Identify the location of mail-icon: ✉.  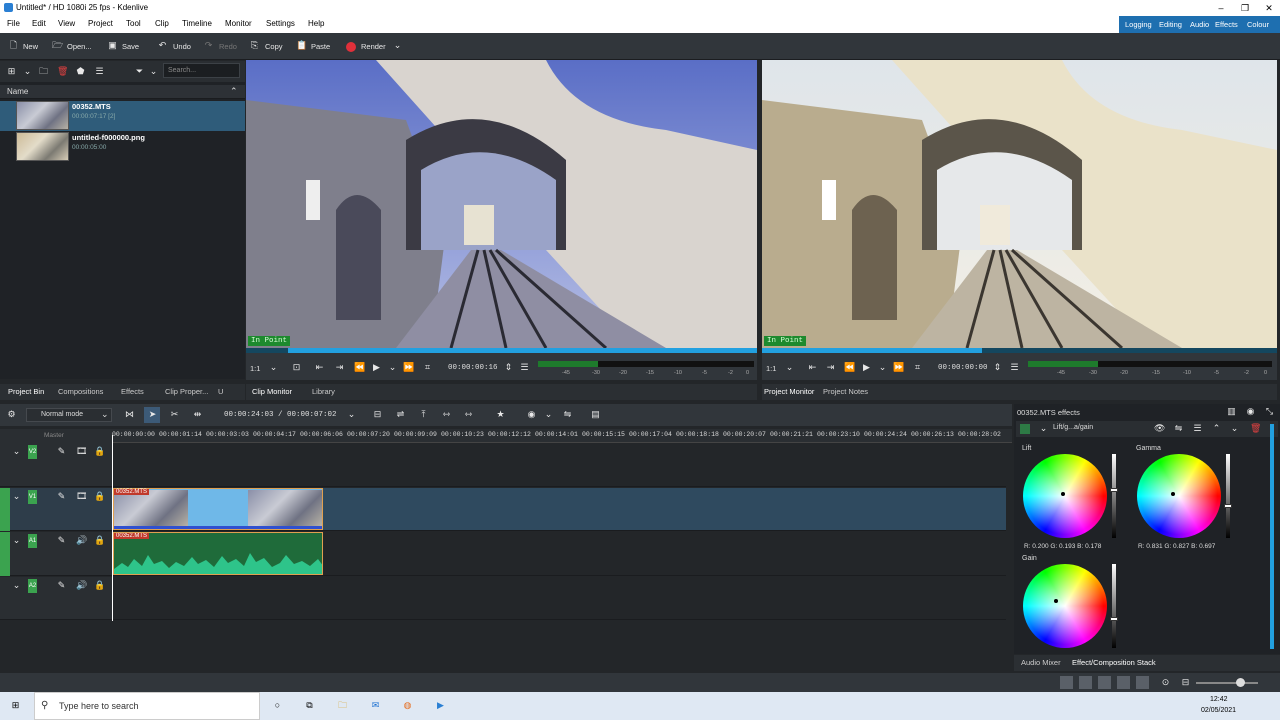
(375, 705).